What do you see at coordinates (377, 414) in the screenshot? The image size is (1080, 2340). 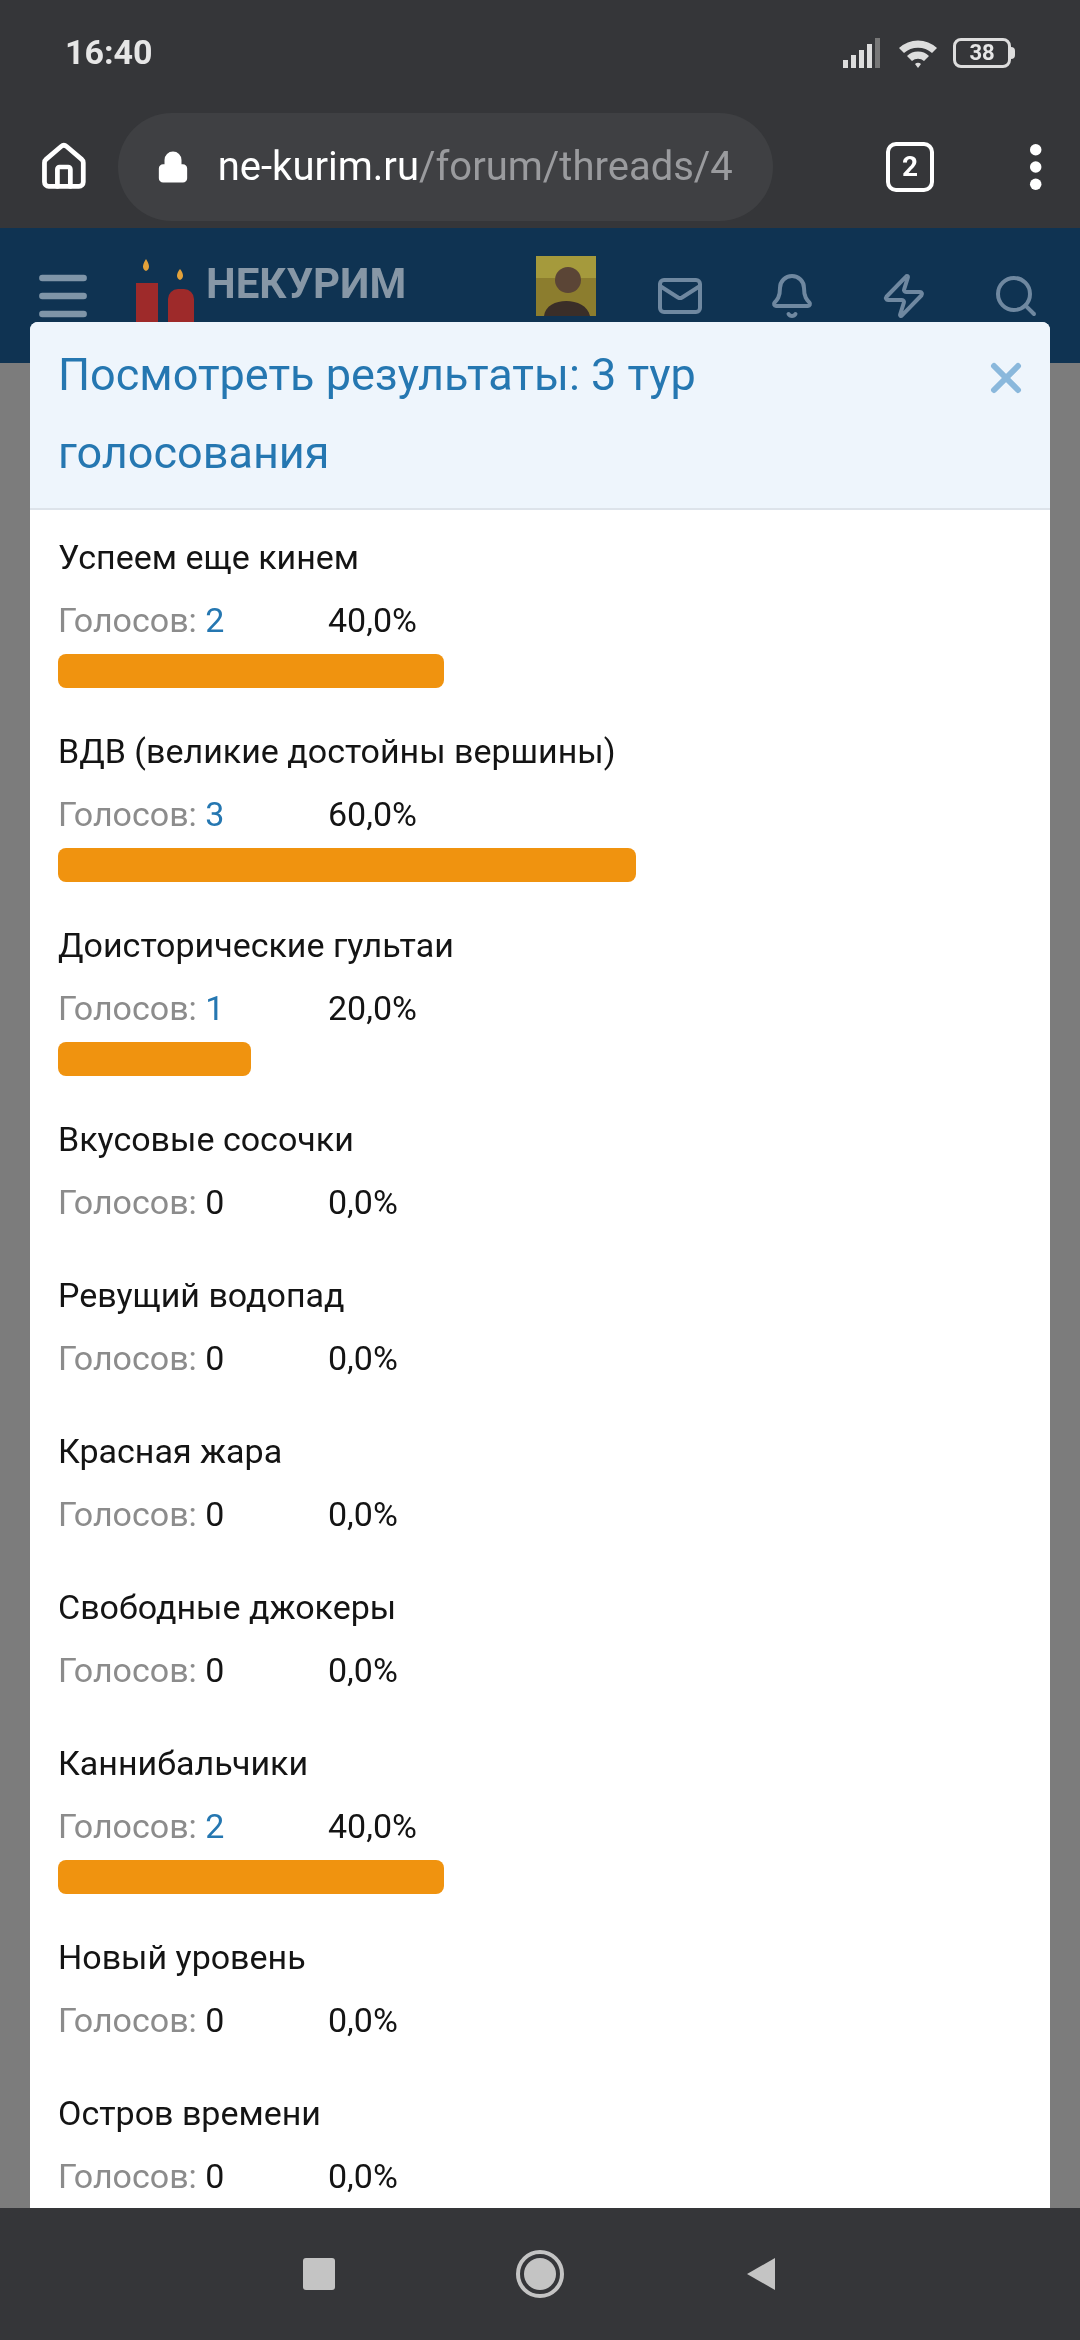 I see `dialog-title: Посмотреть результаты: 3 тур голосования` at bounding box center [377, 414].